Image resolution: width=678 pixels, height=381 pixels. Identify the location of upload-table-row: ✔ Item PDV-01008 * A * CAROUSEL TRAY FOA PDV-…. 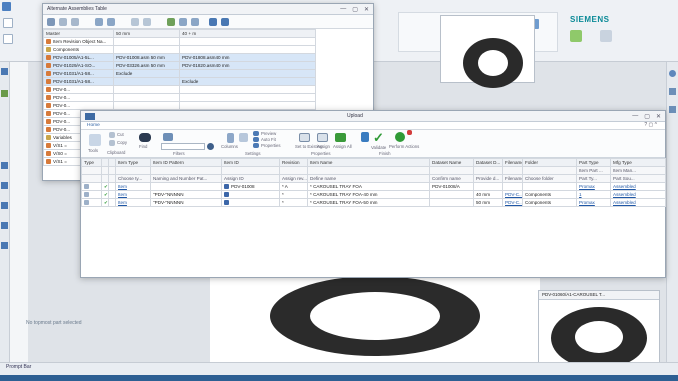
(373, 186).